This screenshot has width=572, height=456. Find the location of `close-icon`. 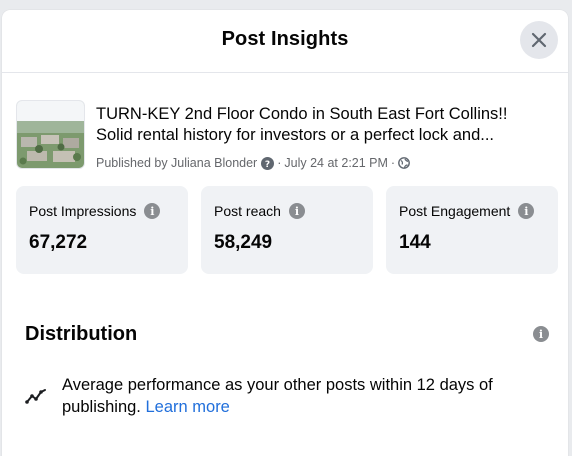

close-icon is located at coordinates (539, 40).